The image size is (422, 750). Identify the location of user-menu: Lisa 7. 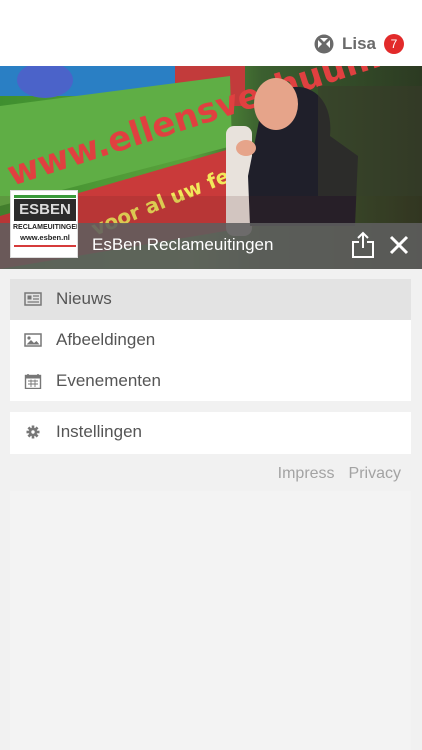
(359, 44).